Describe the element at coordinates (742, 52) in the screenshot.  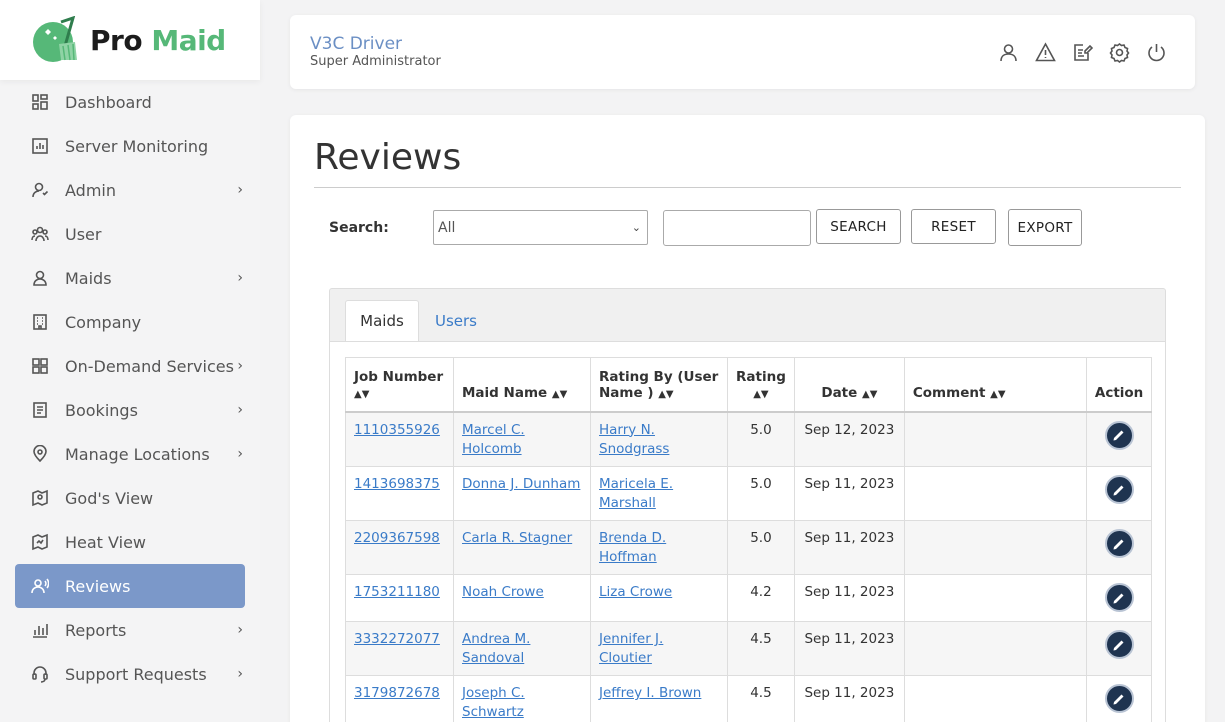
I see `top-header: V3C Driver Super Administrator` at that location.